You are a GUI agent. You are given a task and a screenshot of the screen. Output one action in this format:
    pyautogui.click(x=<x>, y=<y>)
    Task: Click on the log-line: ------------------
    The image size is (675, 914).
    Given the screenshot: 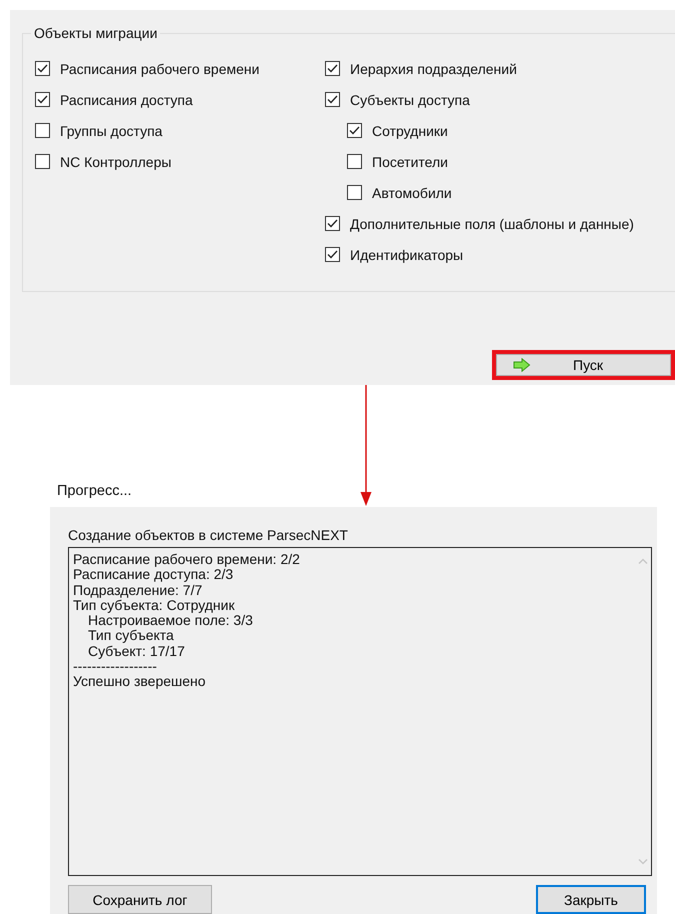 What is the action you would take?
    pyautogui.click(x=115, y=666)
    